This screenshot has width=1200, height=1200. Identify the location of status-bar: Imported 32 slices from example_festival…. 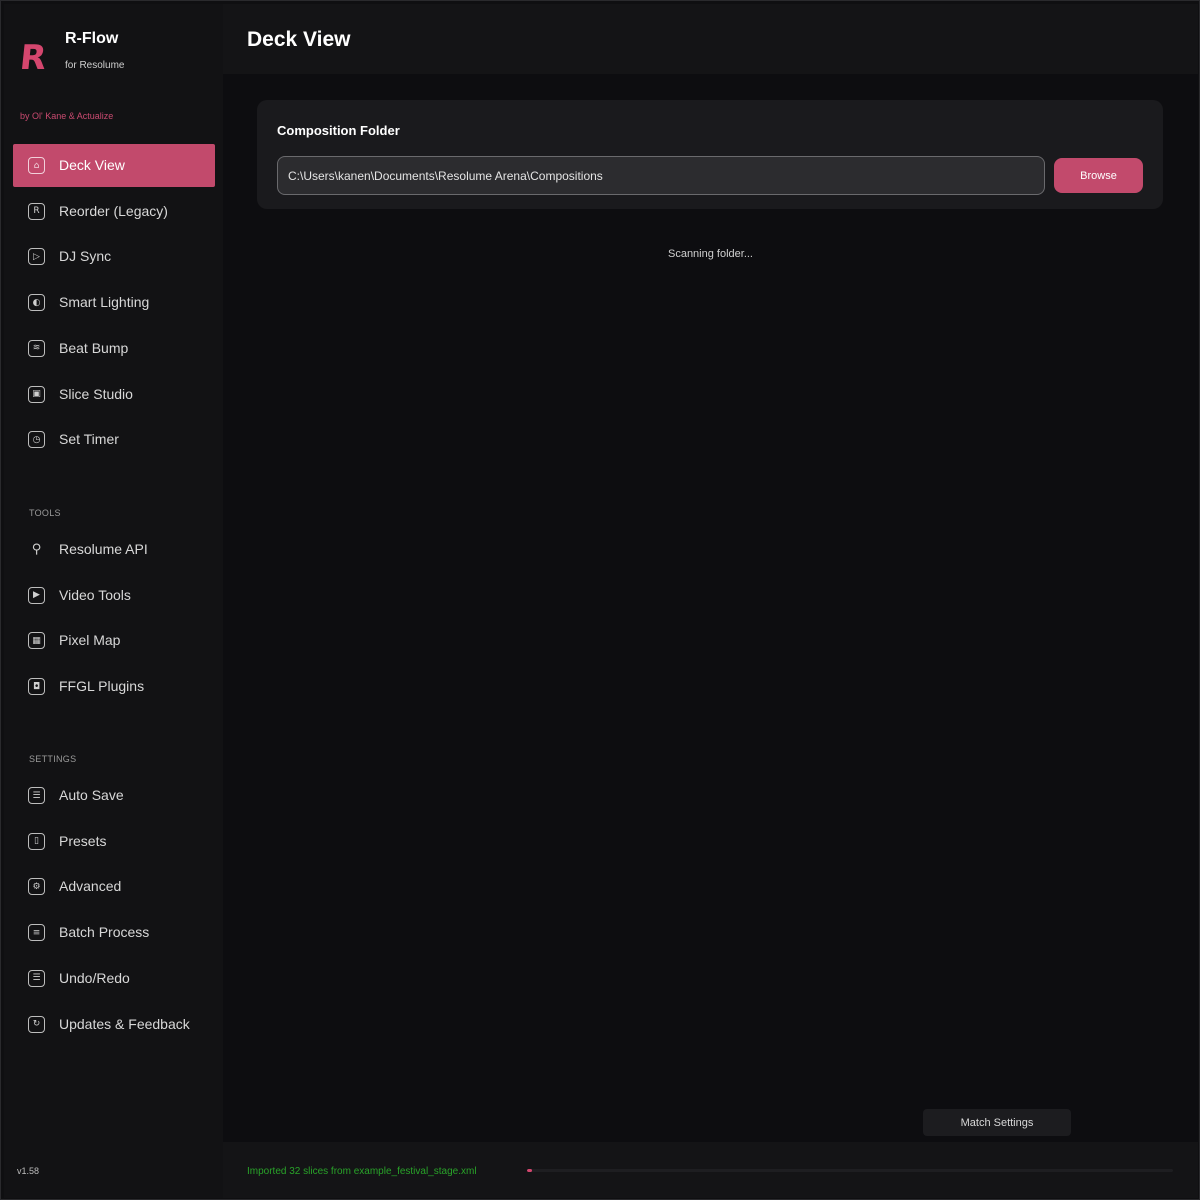
(710, 1170).